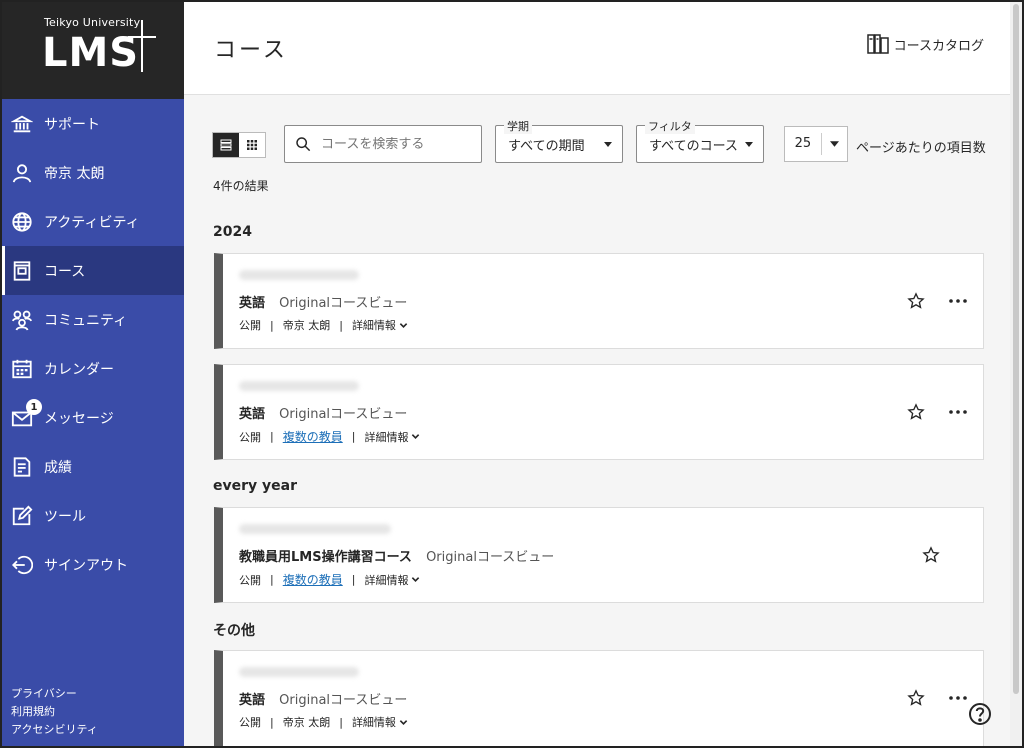  I want to click on sidebar-item-community: コミュニティ, so click(93, 319).